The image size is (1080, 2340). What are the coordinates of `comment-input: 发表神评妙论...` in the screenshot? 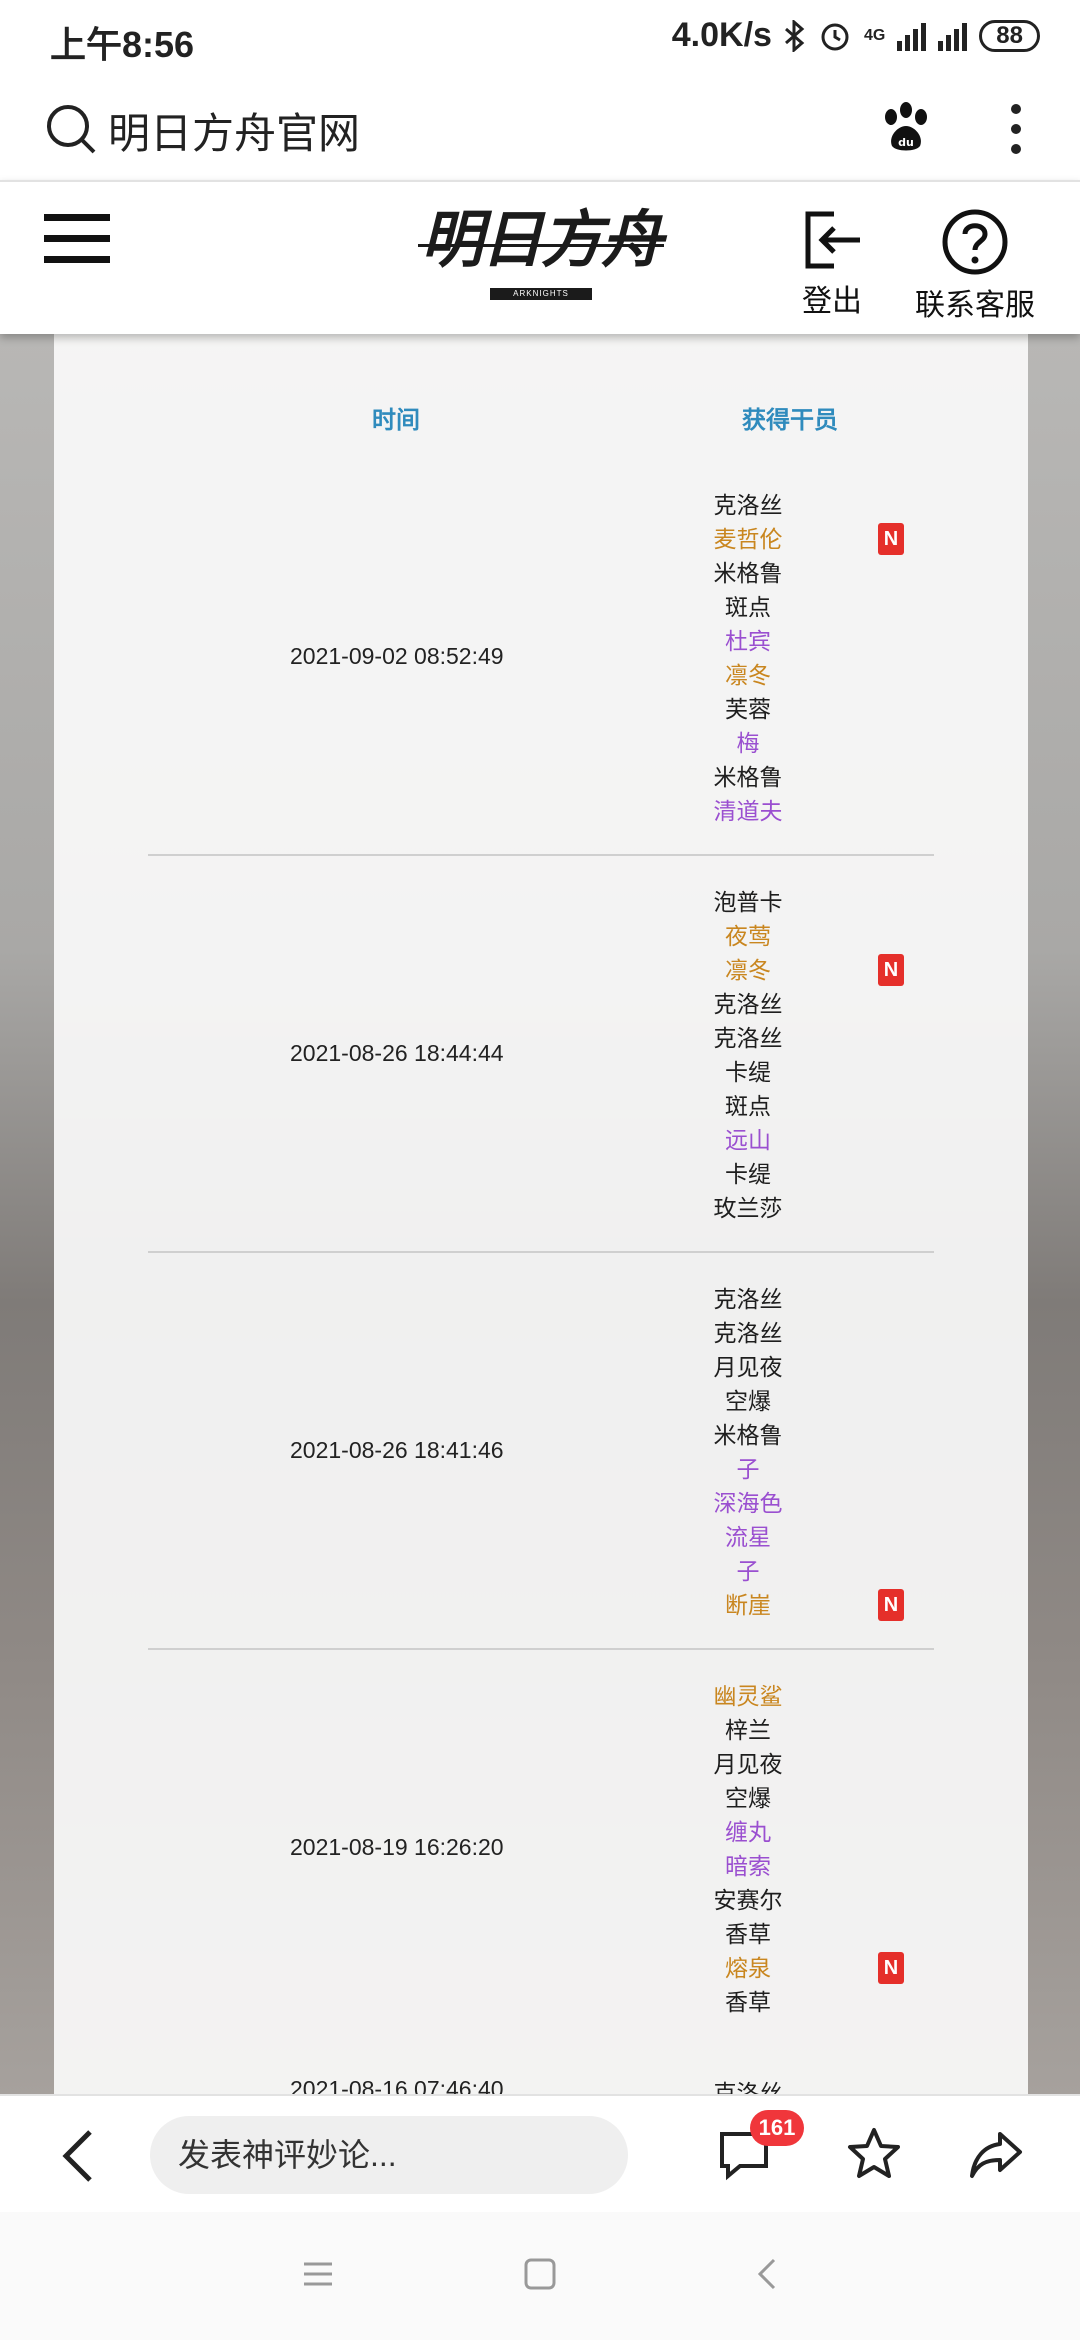 It's located at (389, 2155).